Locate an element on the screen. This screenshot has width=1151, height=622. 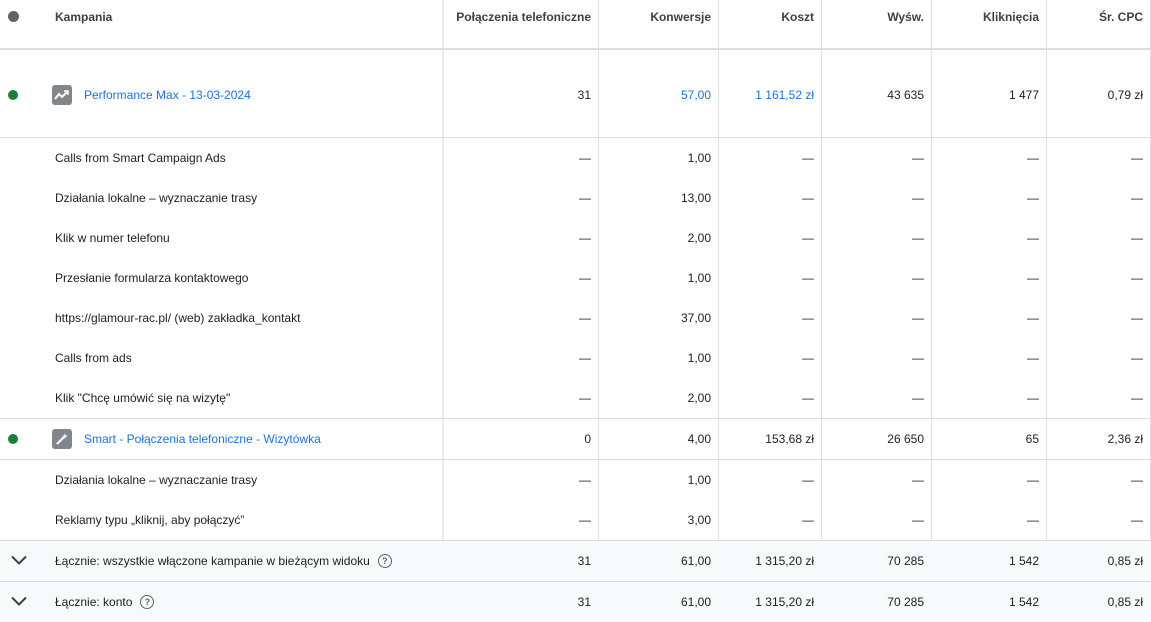
conversion-action-conversions: 37,00 is located at coordinates (695, 318).